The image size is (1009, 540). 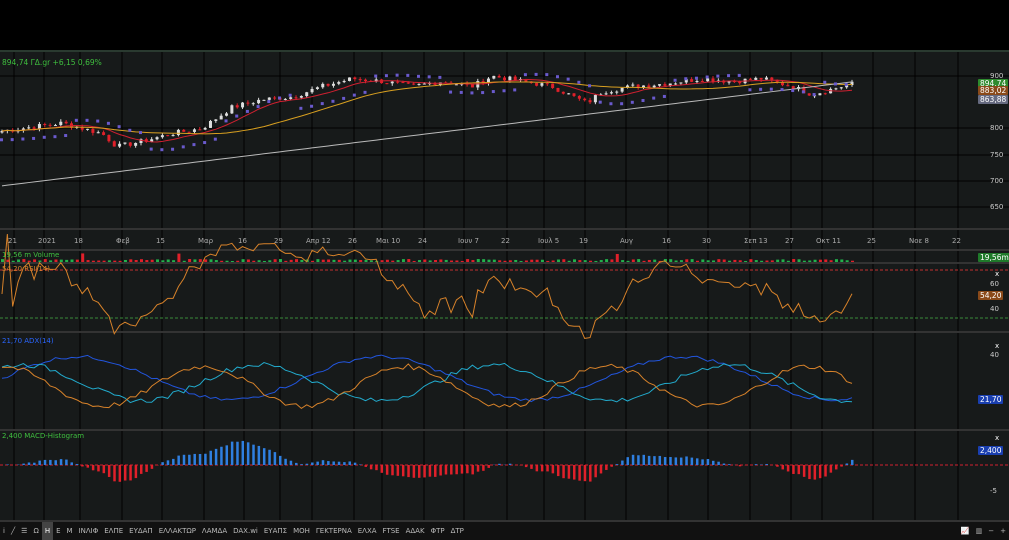 What do you see at coordinates (994, 309) in the screenshot?
I see `rsi-axis-label: 40` at bounding box center [994, 309].